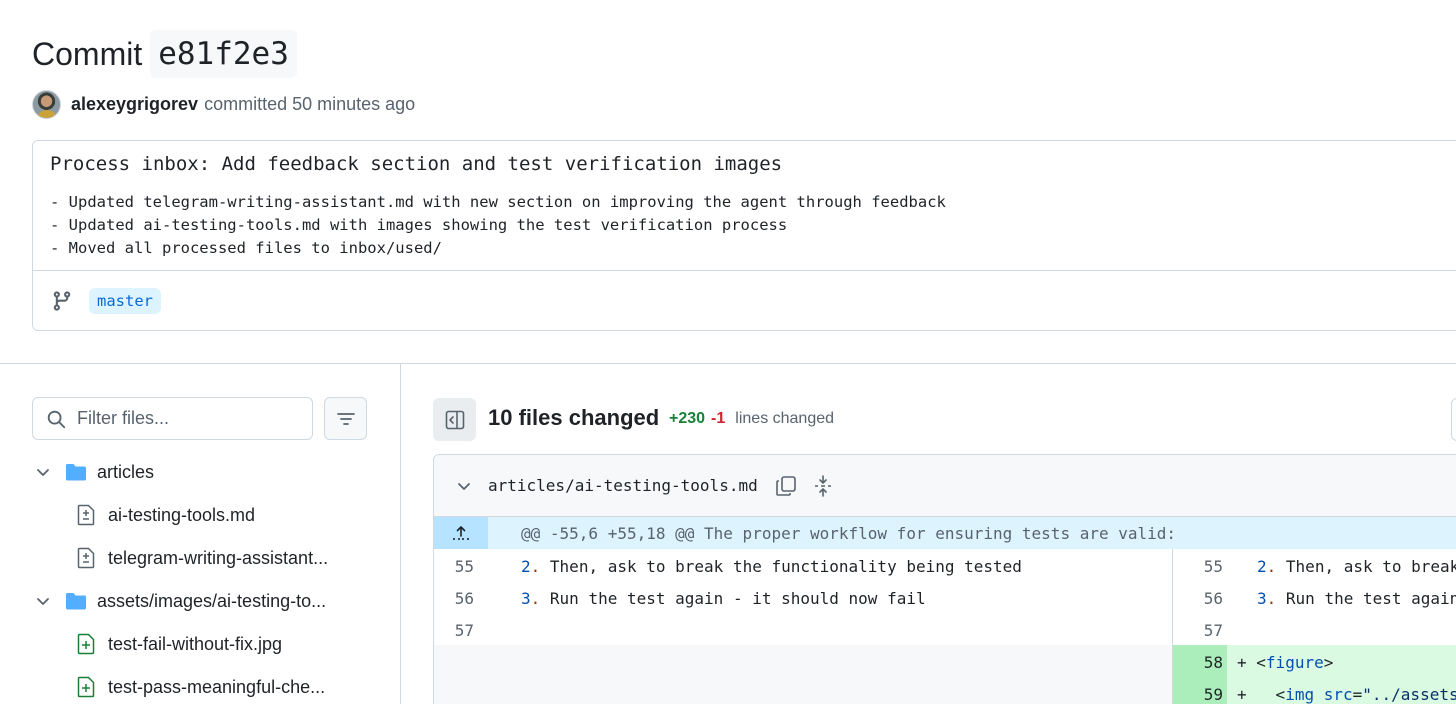 The width and height of the screenshot is (1456, 704). What do you see at coordinates (945, 661) in the screenshot?
I see `diff-row-added: 58 + <figure>` at bounding box center [945, 661].